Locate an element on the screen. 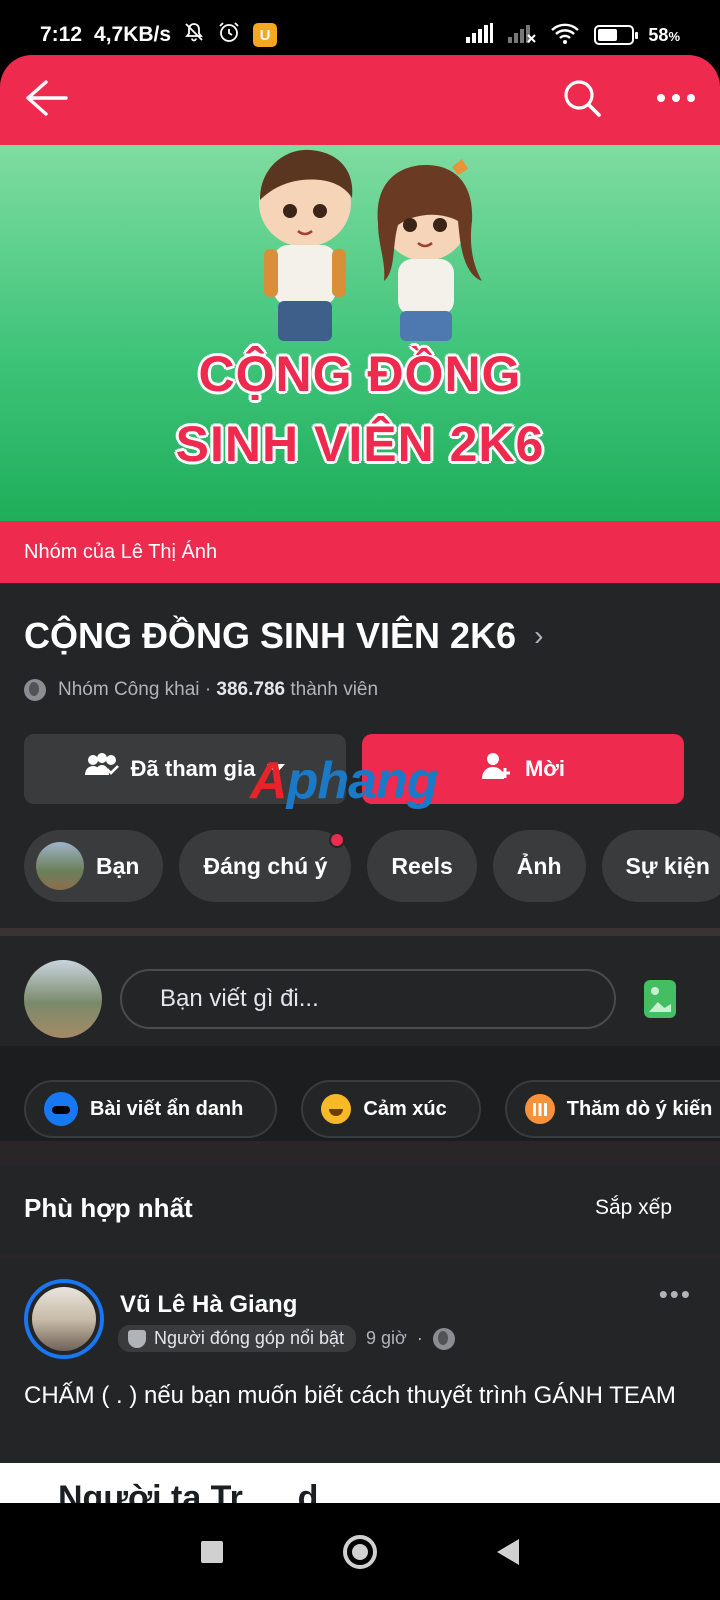 This screenshot has width=720, height=1600. group-members-icon is located at coordinates (101, 769).